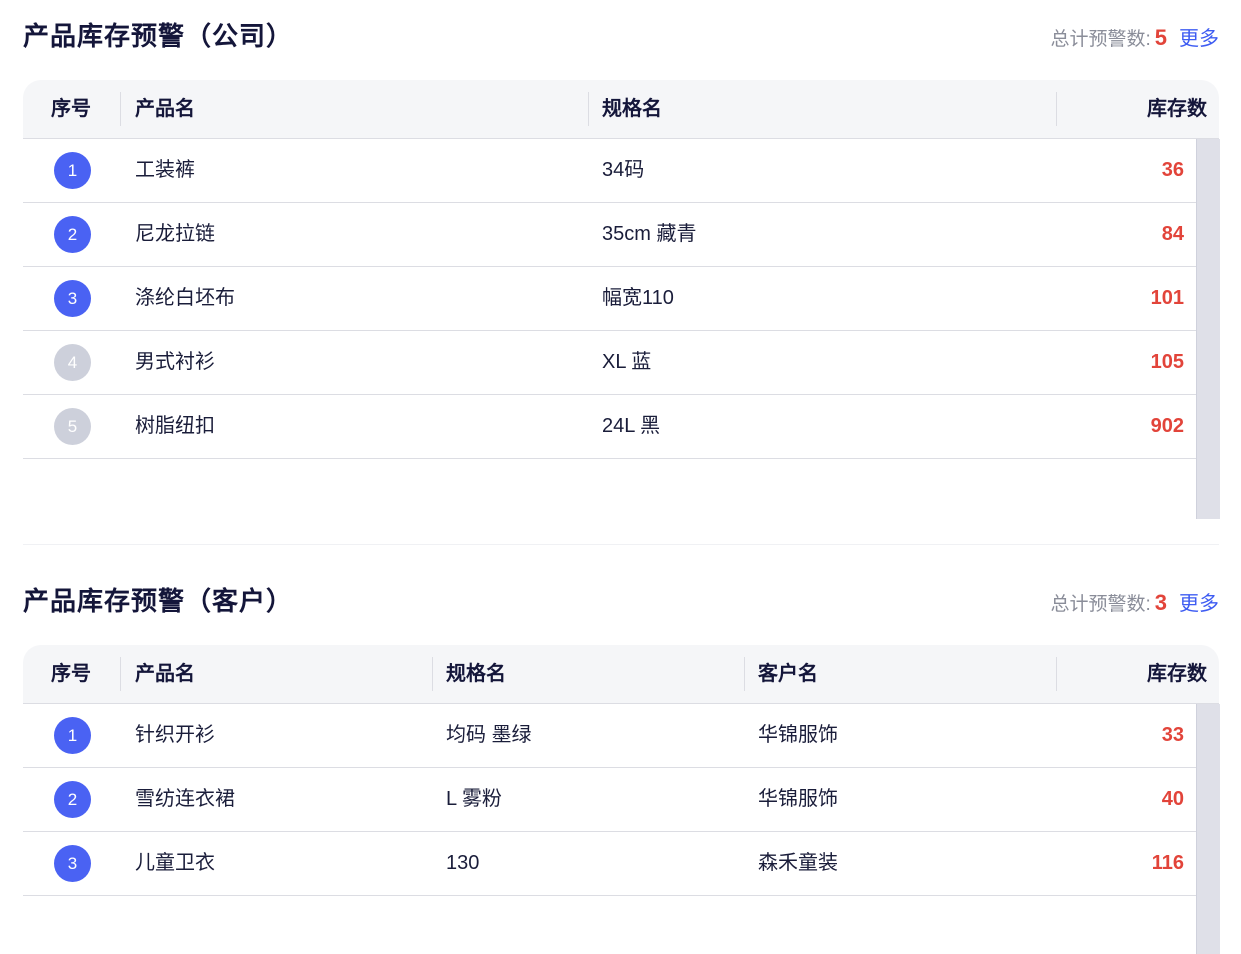 Image resolution: width=1241 pixels, height=954 pixels. I want to click on stock-count: 105, so click(1167, 362).